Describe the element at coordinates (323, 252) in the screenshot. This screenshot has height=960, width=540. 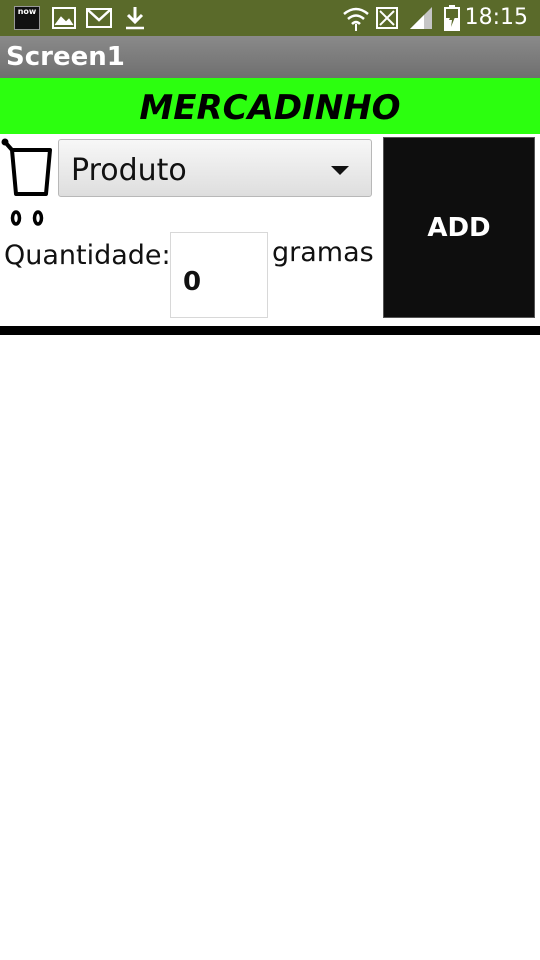
I see `unit-label: gramas` at that location.